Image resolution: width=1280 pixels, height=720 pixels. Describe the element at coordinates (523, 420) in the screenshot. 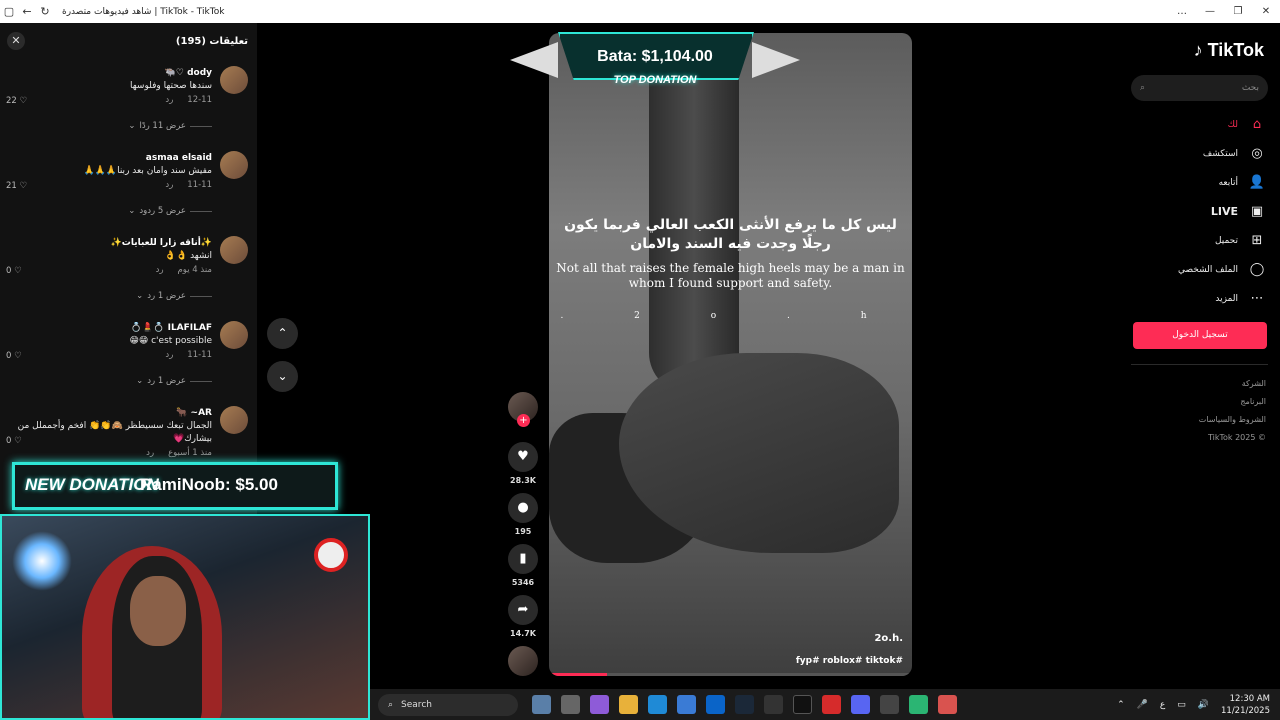

I see `follow-plus-icon: +` at that location.